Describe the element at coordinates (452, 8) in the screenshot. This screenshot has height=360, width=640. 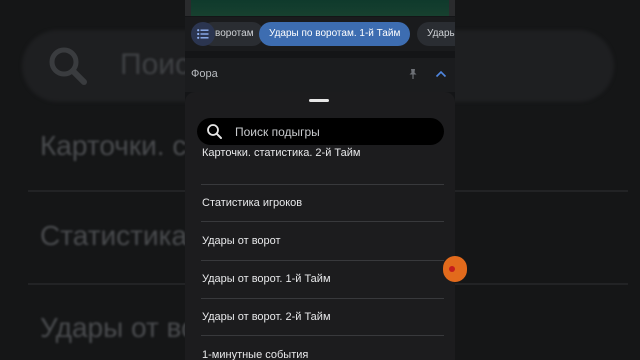
I see `header-edge-right` at that location.